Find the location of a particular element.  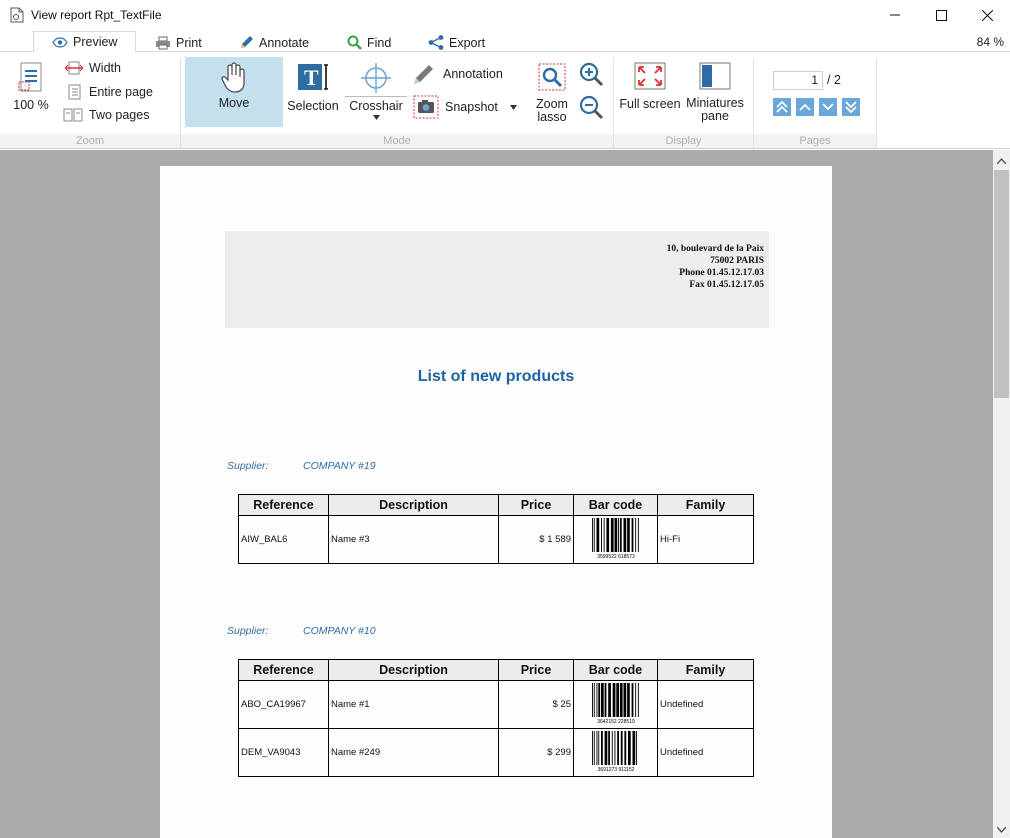

svg-text: T is located at coordinates (311, 77).